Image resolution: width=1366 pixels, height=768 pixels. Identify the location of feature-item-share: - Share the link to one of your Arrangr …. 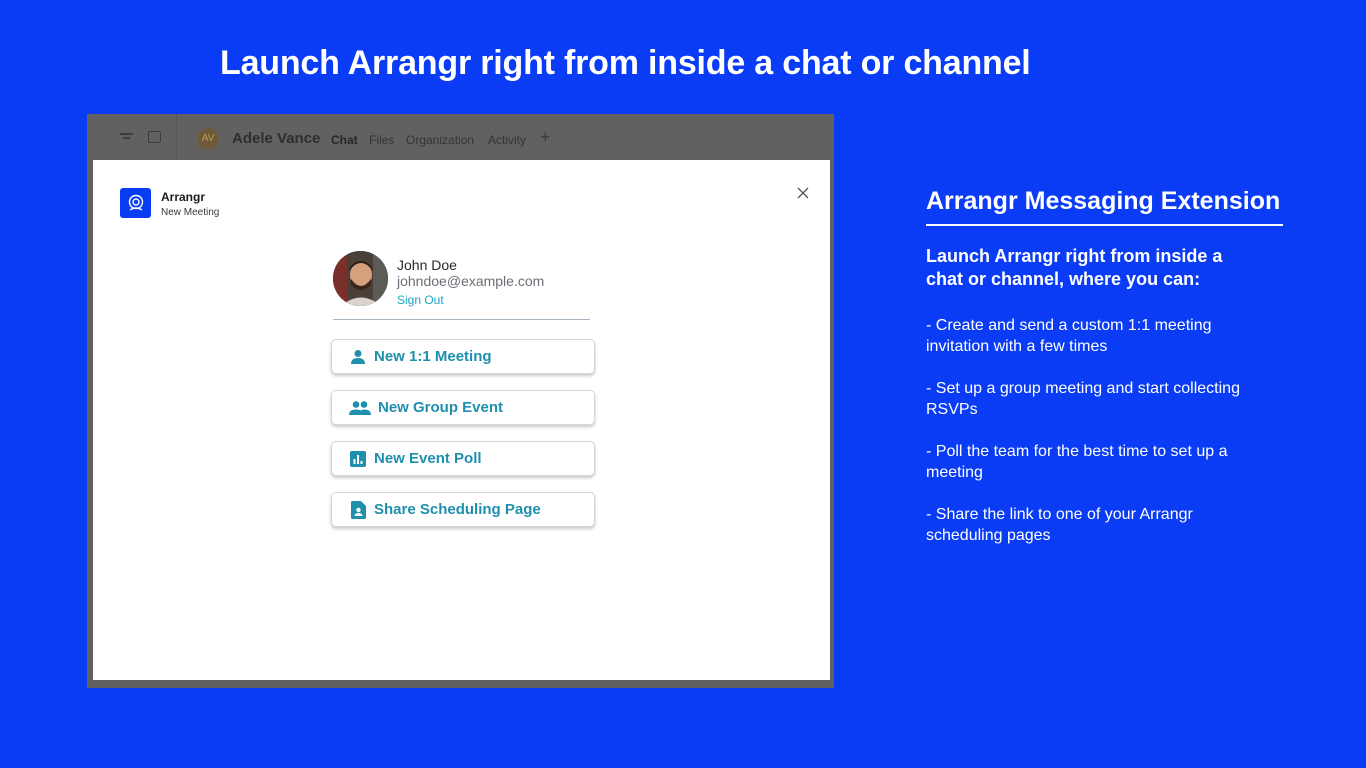
(1059, 525).